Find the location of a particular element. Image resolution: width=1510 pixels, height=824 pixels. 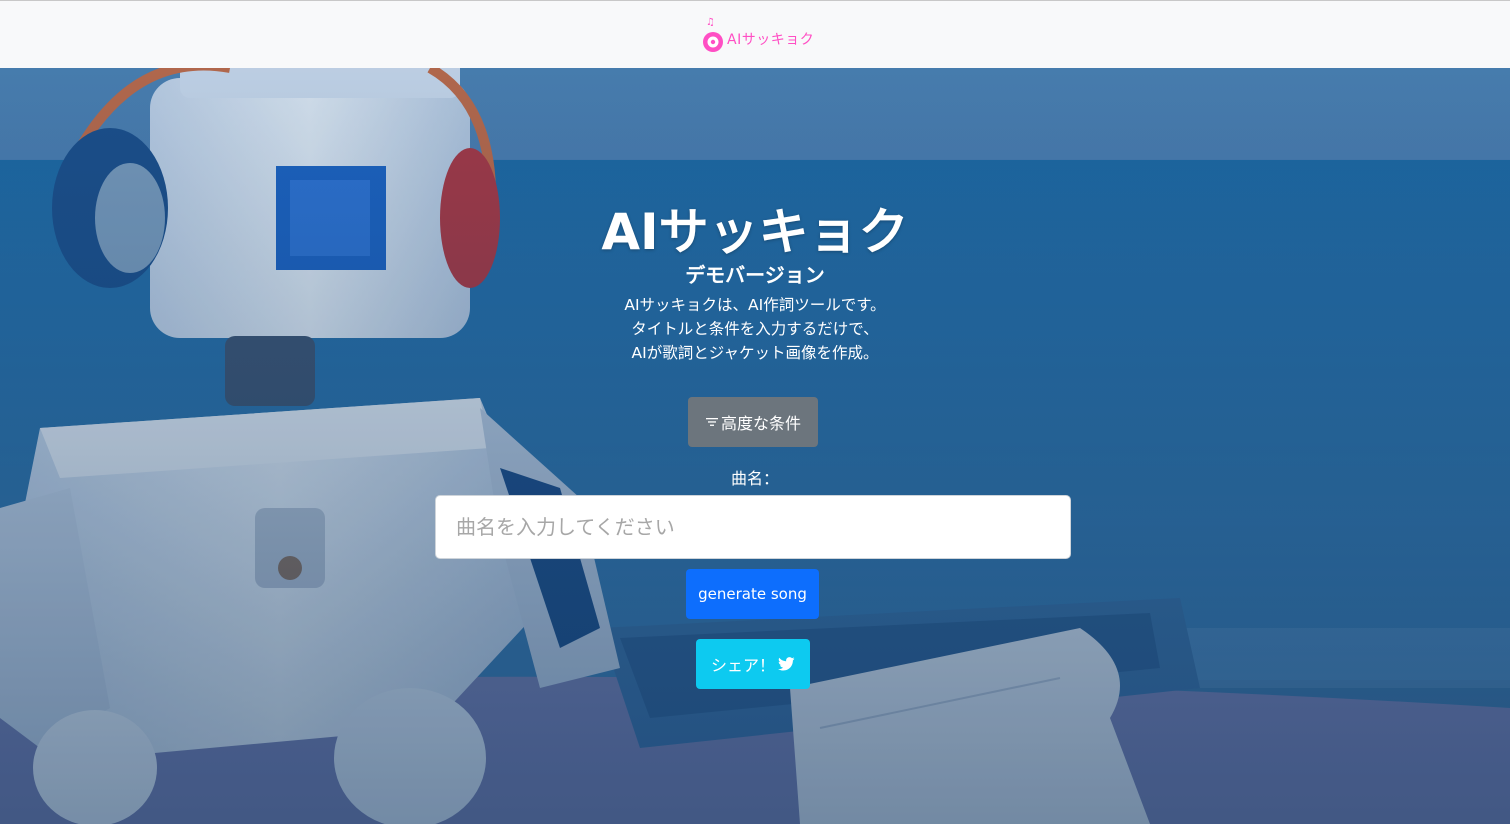

brand-label: AIサッキョク is located at coordinates (771, 40).